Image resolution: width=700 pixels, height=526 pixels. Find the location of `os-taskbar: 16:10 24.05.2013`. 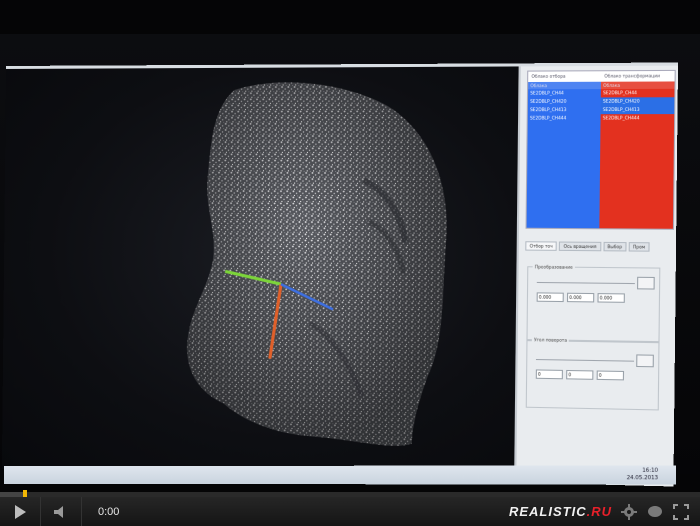

os-taskbar: 16:10 24.05.2013 is located at coordinates (340, 475).